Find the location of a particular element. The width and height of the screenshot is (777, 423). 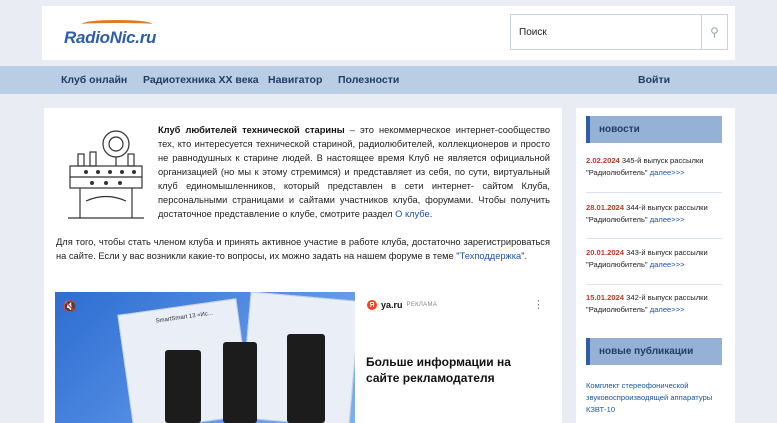

nav-item-radiotech: Радиотехника XX века is located at coordinates (201, 80).